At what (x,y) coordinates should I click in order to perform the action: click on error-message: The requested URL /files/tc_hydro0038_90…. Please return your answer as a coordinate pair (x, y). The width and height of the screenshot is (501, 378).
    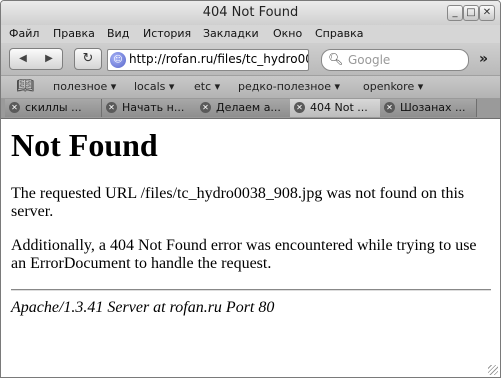
    Looking at the image, I should click on (238, 202).